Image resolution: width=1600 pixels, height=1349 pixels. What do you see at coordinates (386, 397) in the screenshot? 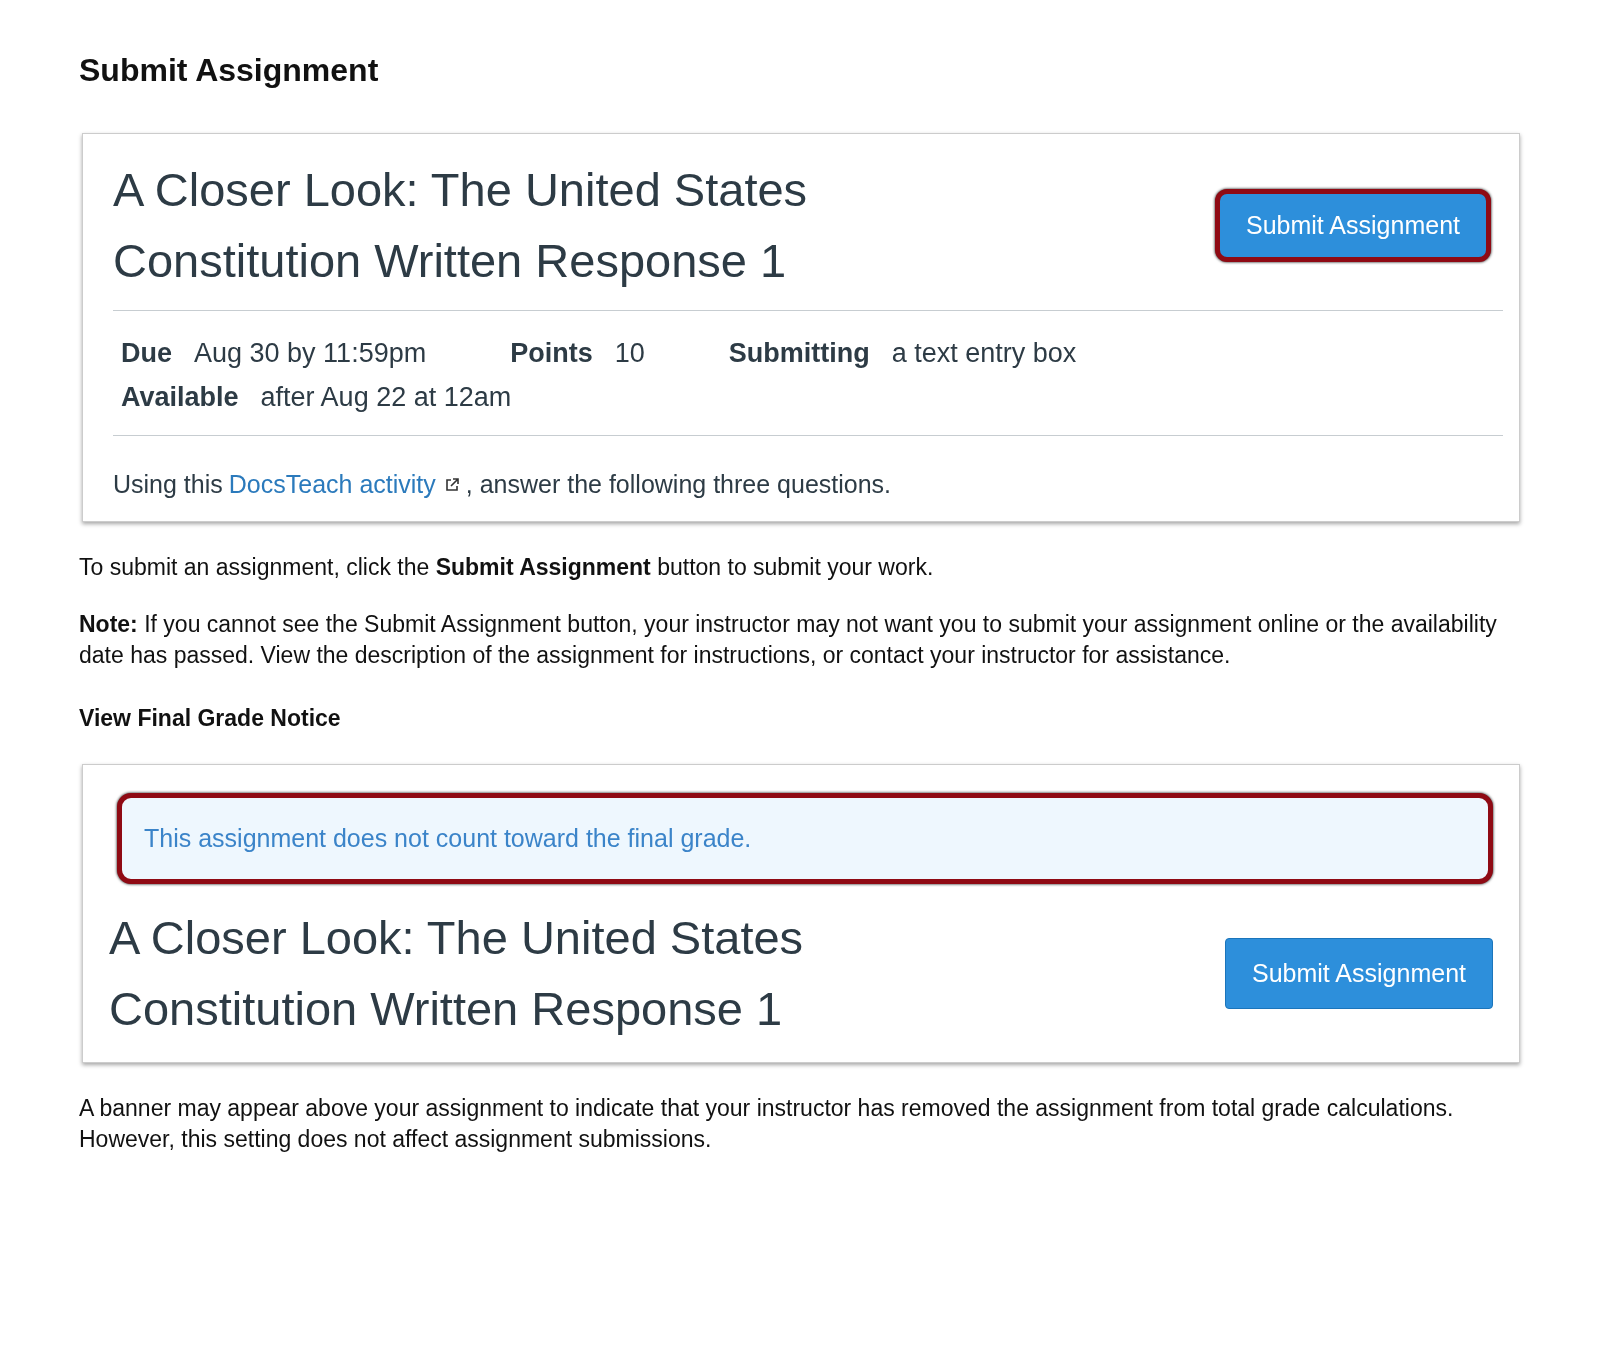
I see `detail-value: after Aug 22 at 12am` at bounding box center [386, 397].